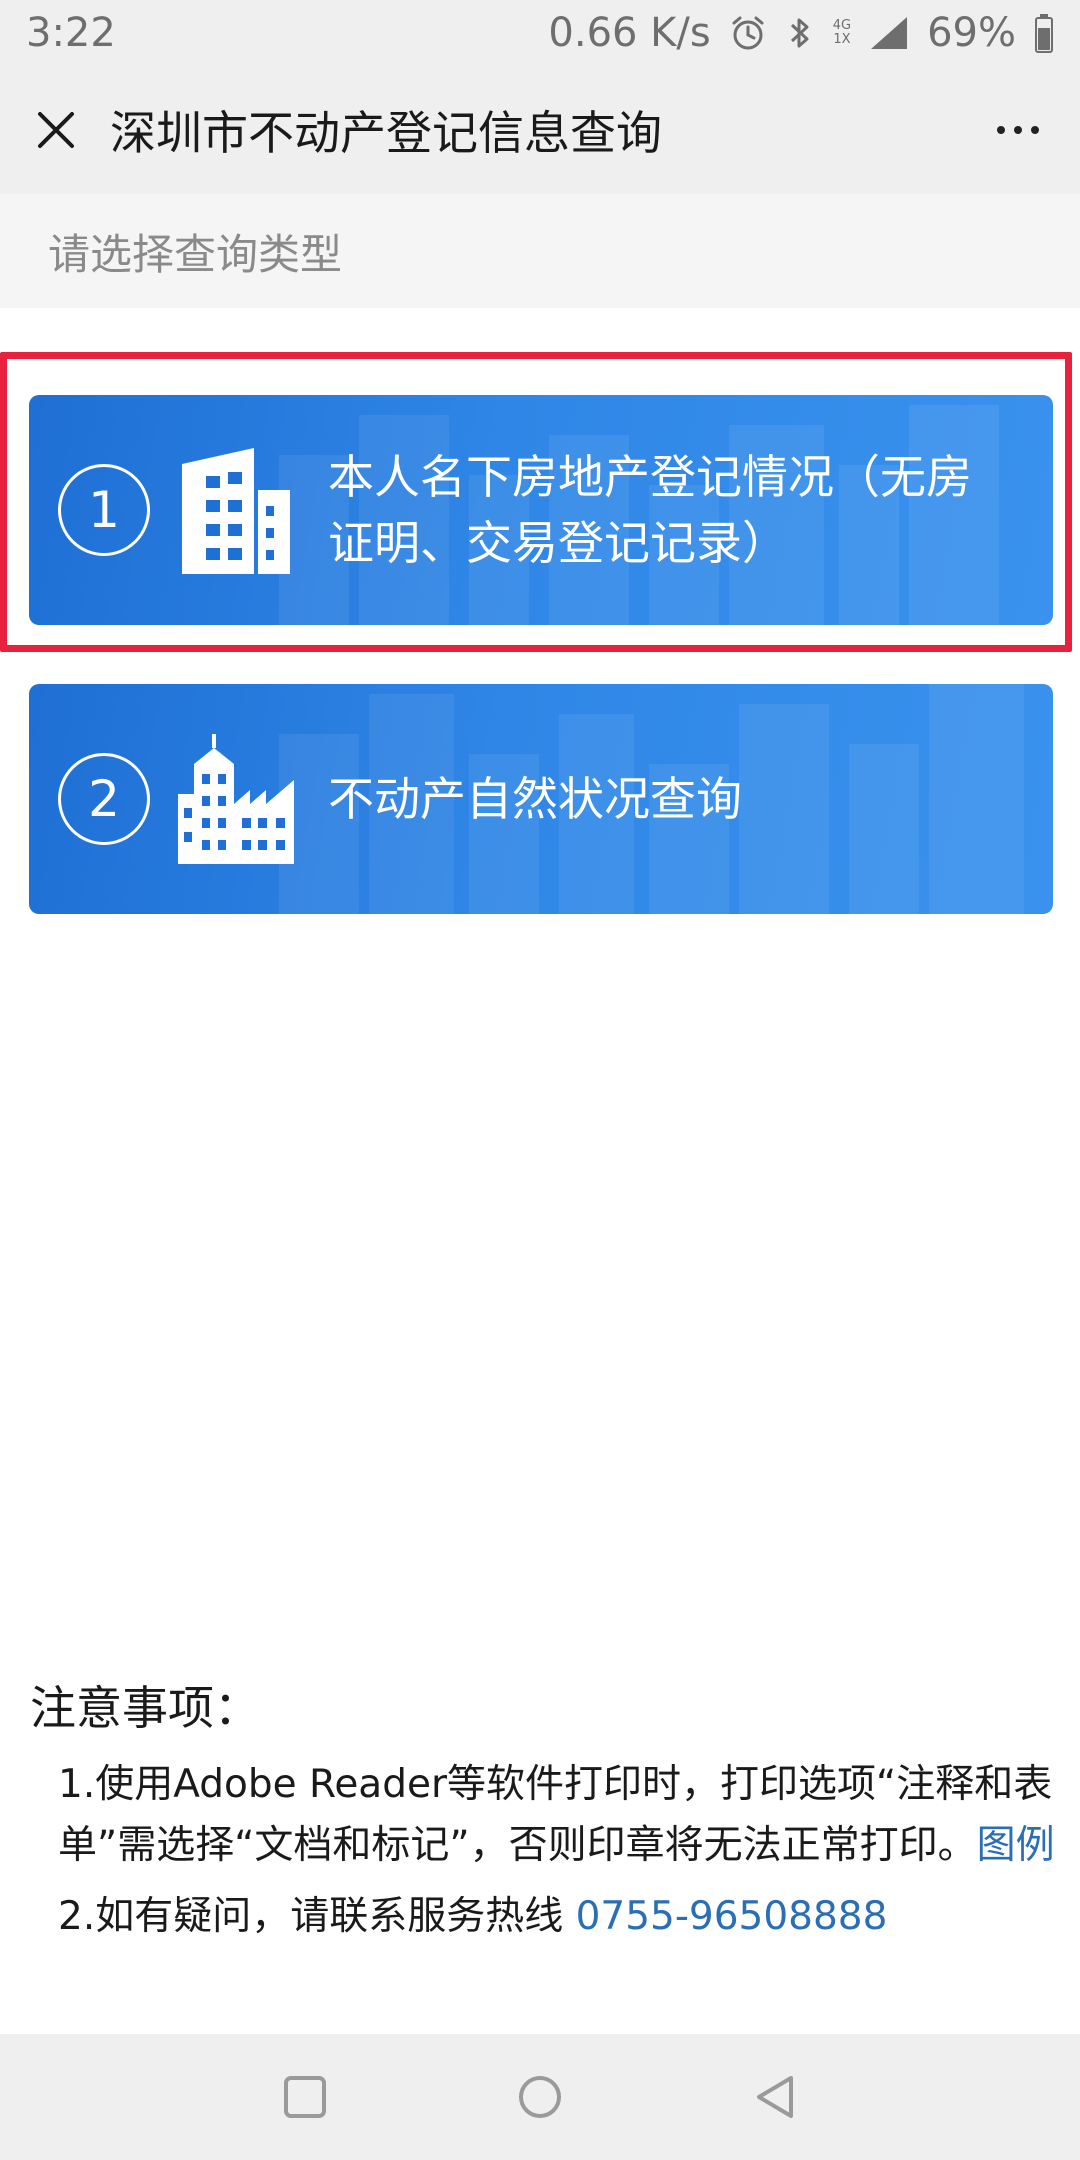 The image size is (1080, 2160). I want to click on option-card-property-registration: 1 本人名下房地产登记情况（无房证明、交易登记记录）, so click(541, 510).